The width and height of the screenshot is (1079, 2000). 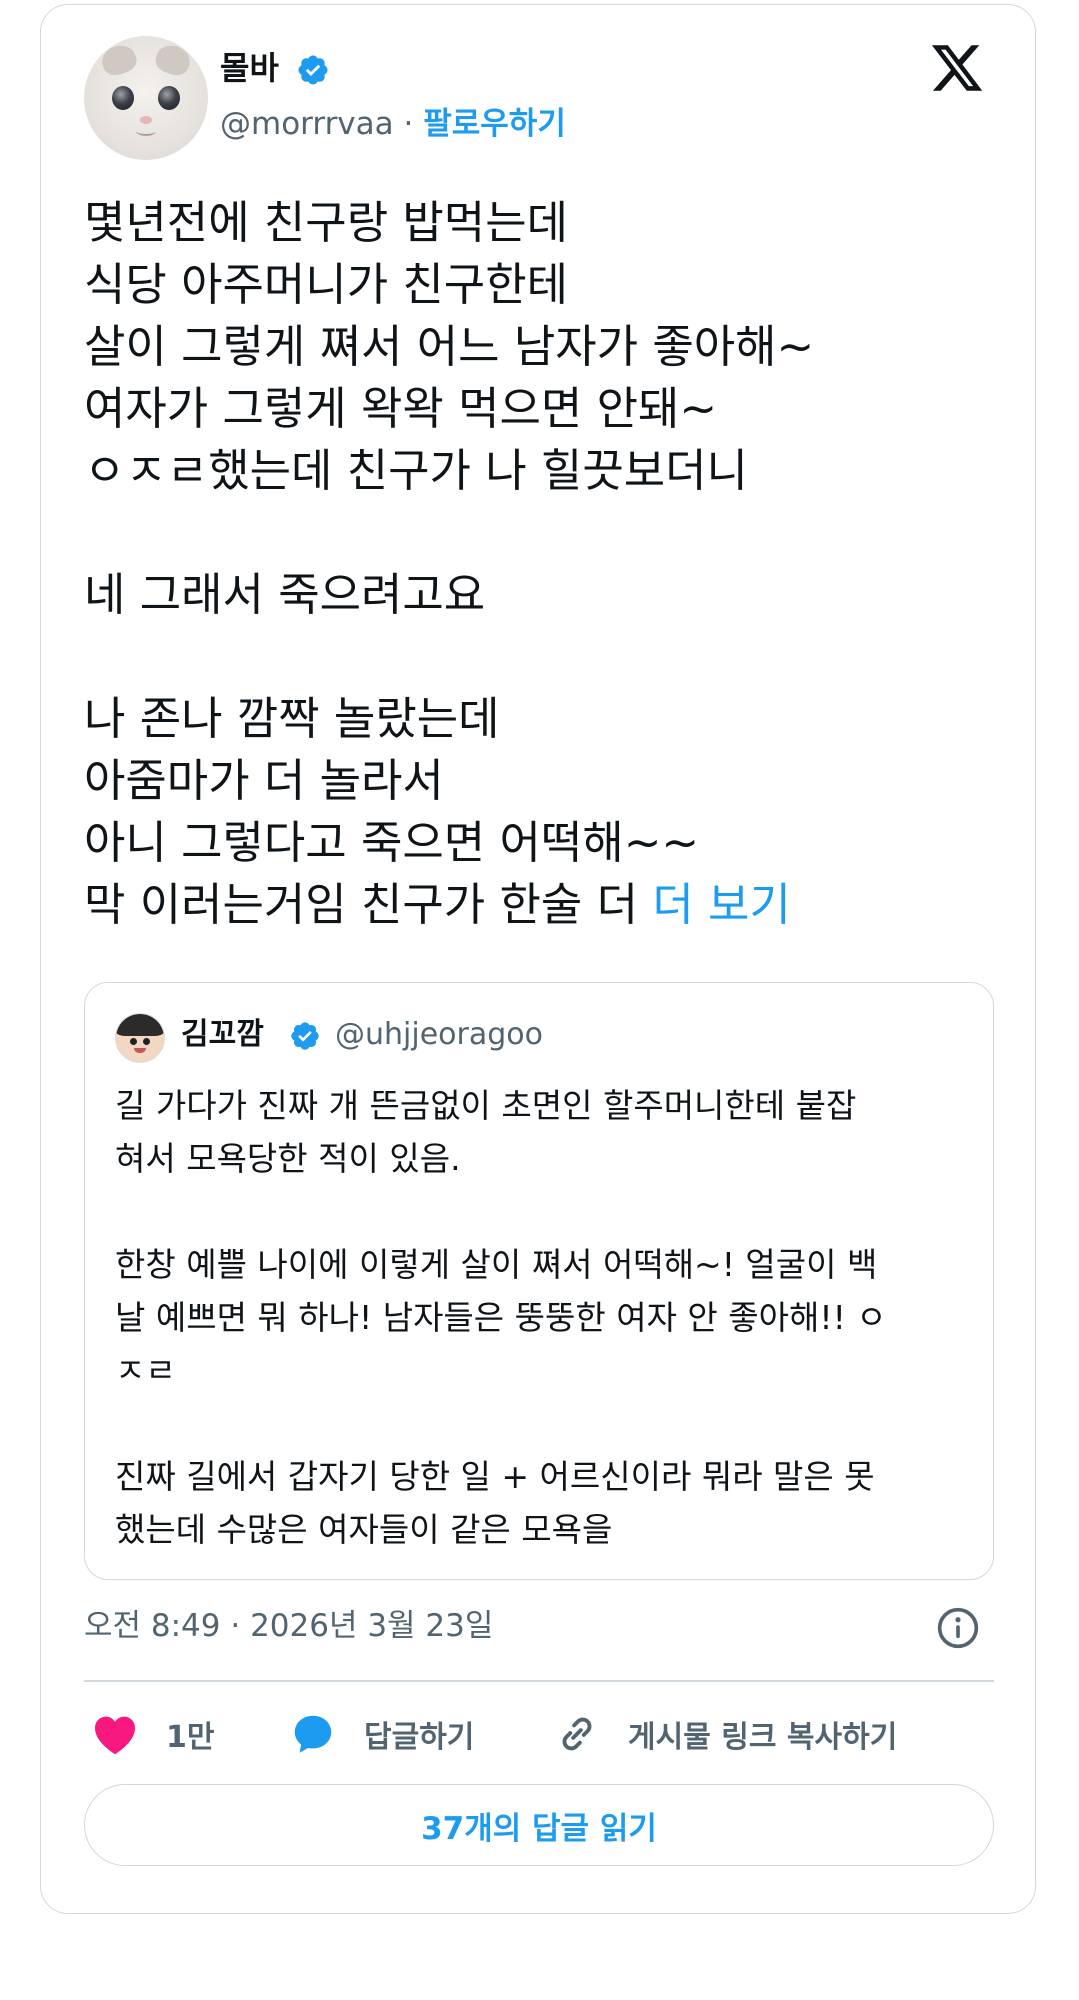 I want to click on tweet-line: ㅇㅈㄹ했는데 친구가 나 힐끗보더니, so click(x=416, y=470).